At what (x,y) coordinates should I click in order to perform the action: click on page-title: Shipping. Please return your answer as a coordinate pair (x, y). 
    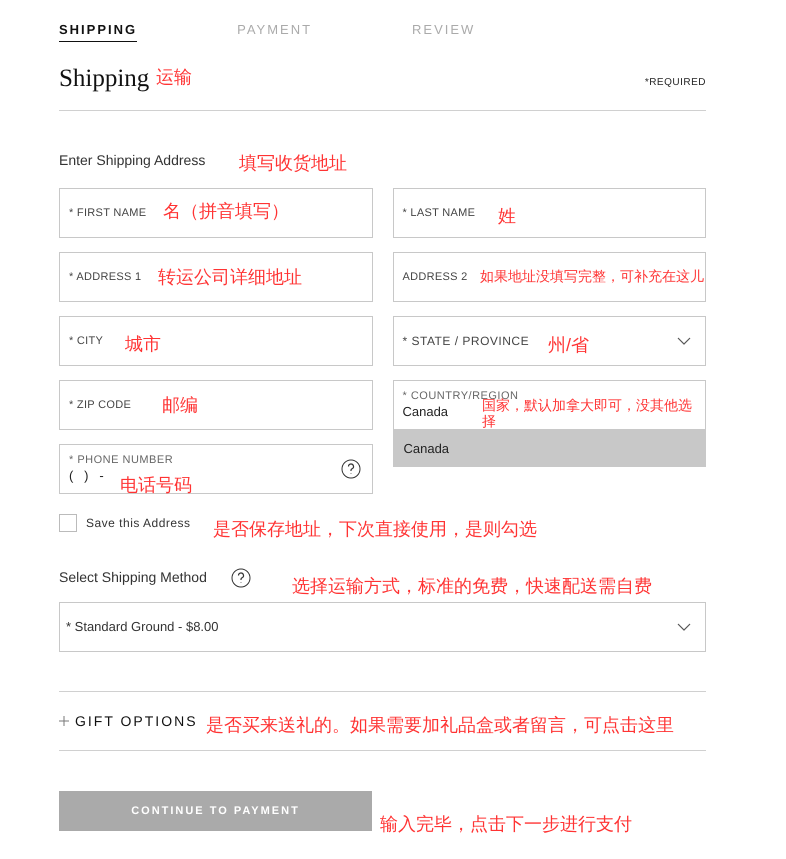
    Looking at the image, I should click on (104, 79).